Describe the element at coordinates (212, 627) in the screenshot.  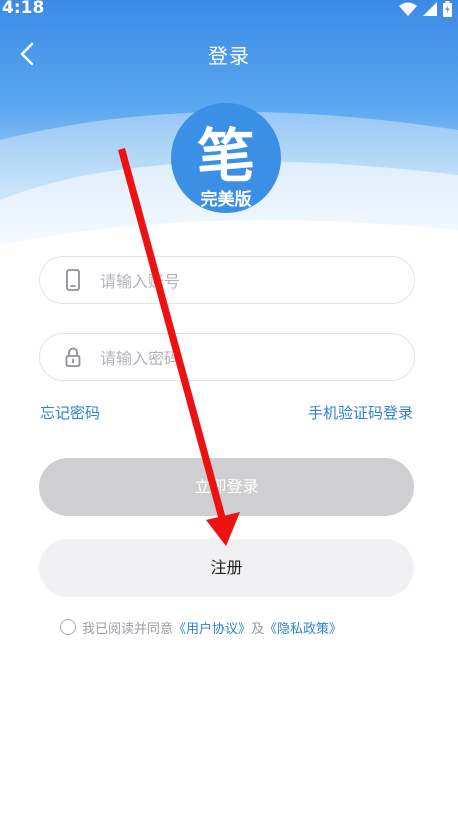
I see `user-agreement-link: 《用户协议》` at that location.